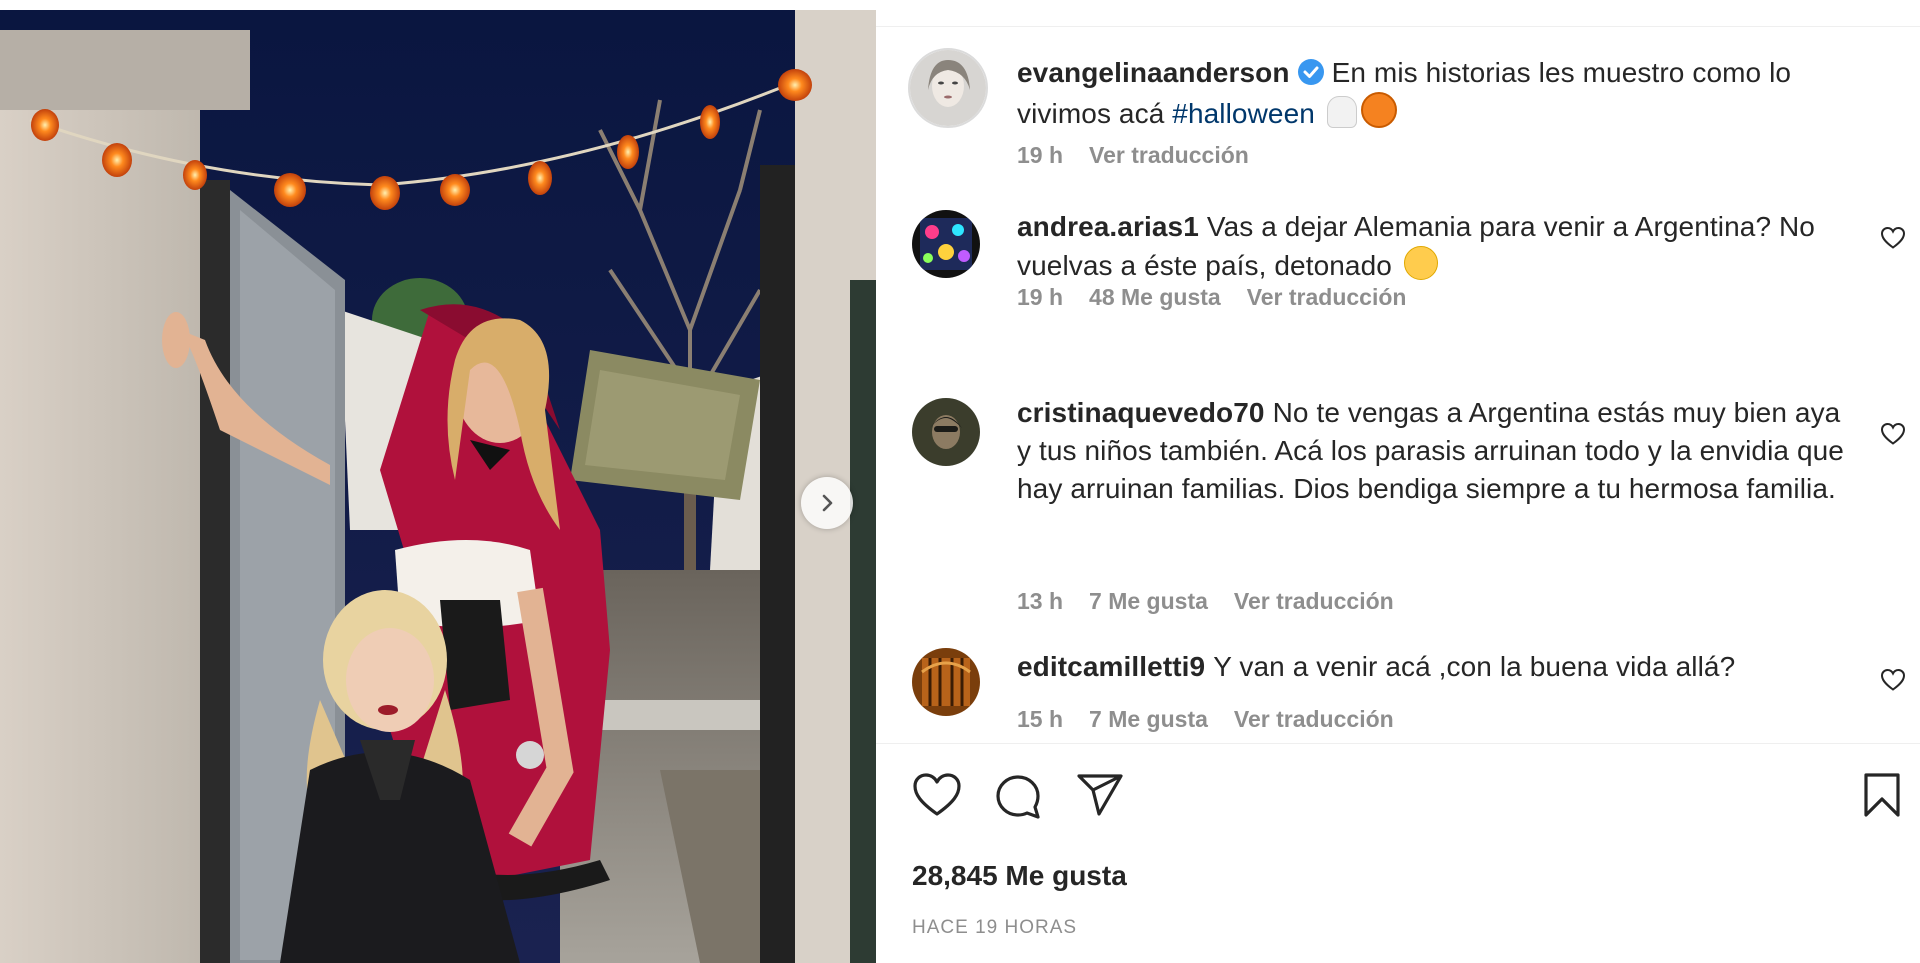 The height and width of the screenshot is (963, 1920). What do you see at coordinates (1040, 155) in the screenshot?
I see `caption-time: 19 h` at bounding box center [1040, 155].